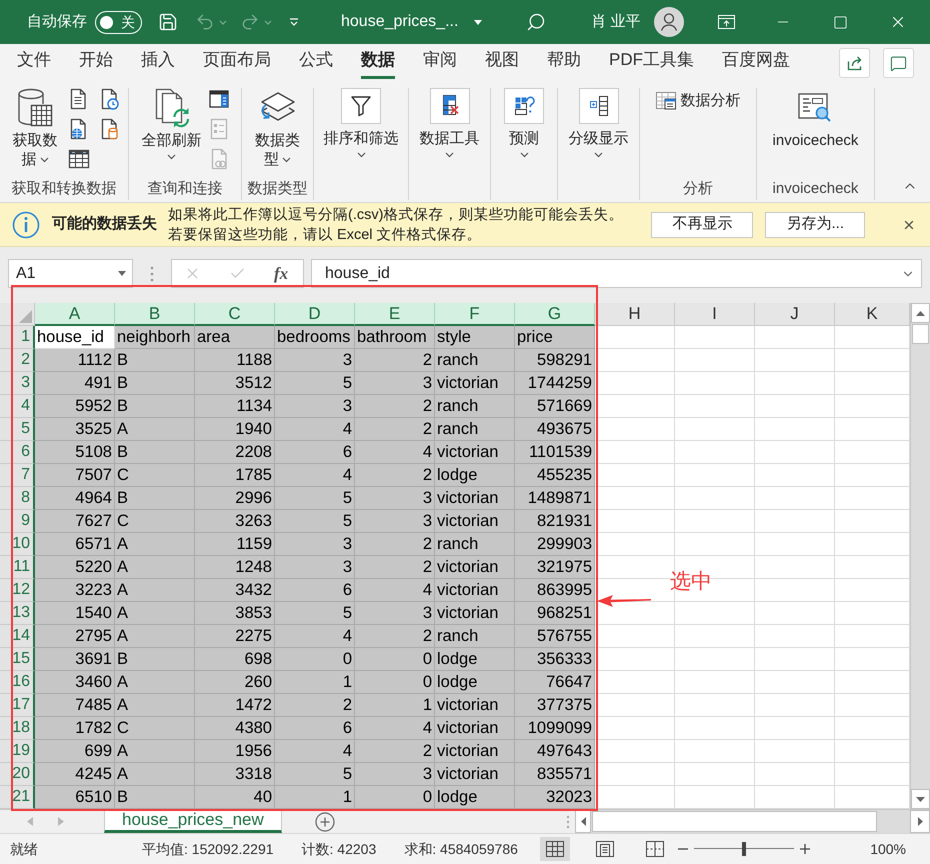  I want to click on table-cell: 32023, so click(555, 797).